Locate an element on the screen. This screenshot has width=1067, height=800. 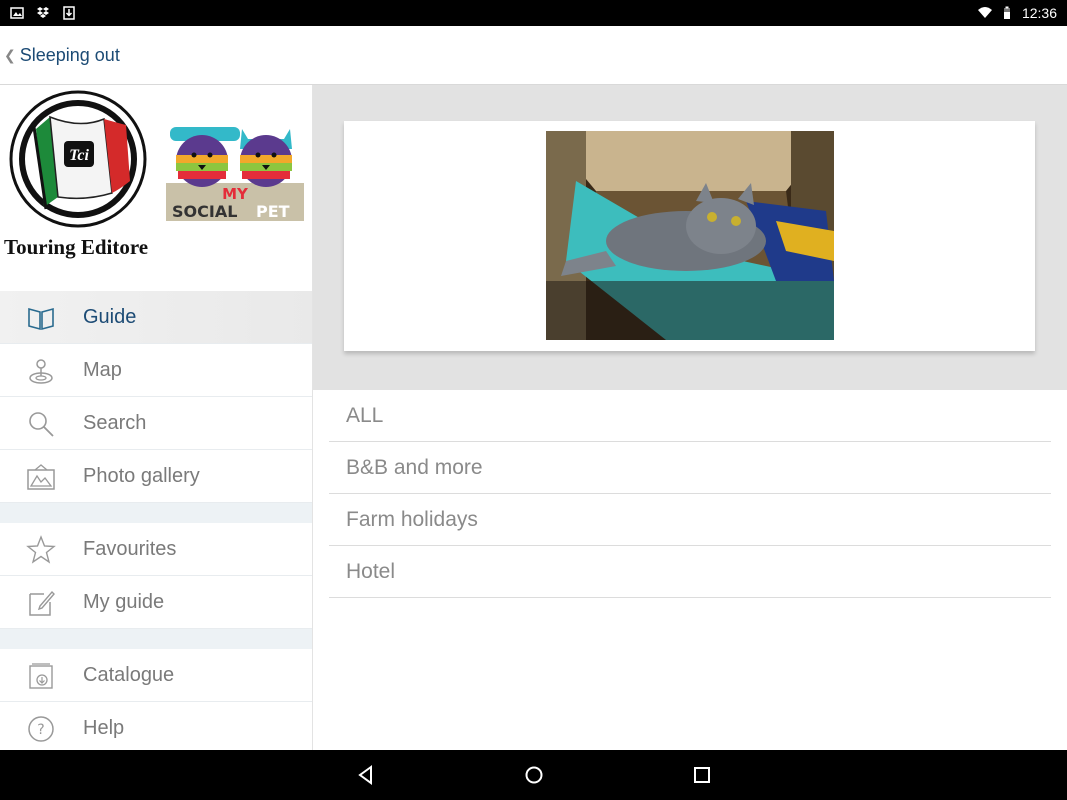
map-pin-icon is located at coordinates (41, 371).